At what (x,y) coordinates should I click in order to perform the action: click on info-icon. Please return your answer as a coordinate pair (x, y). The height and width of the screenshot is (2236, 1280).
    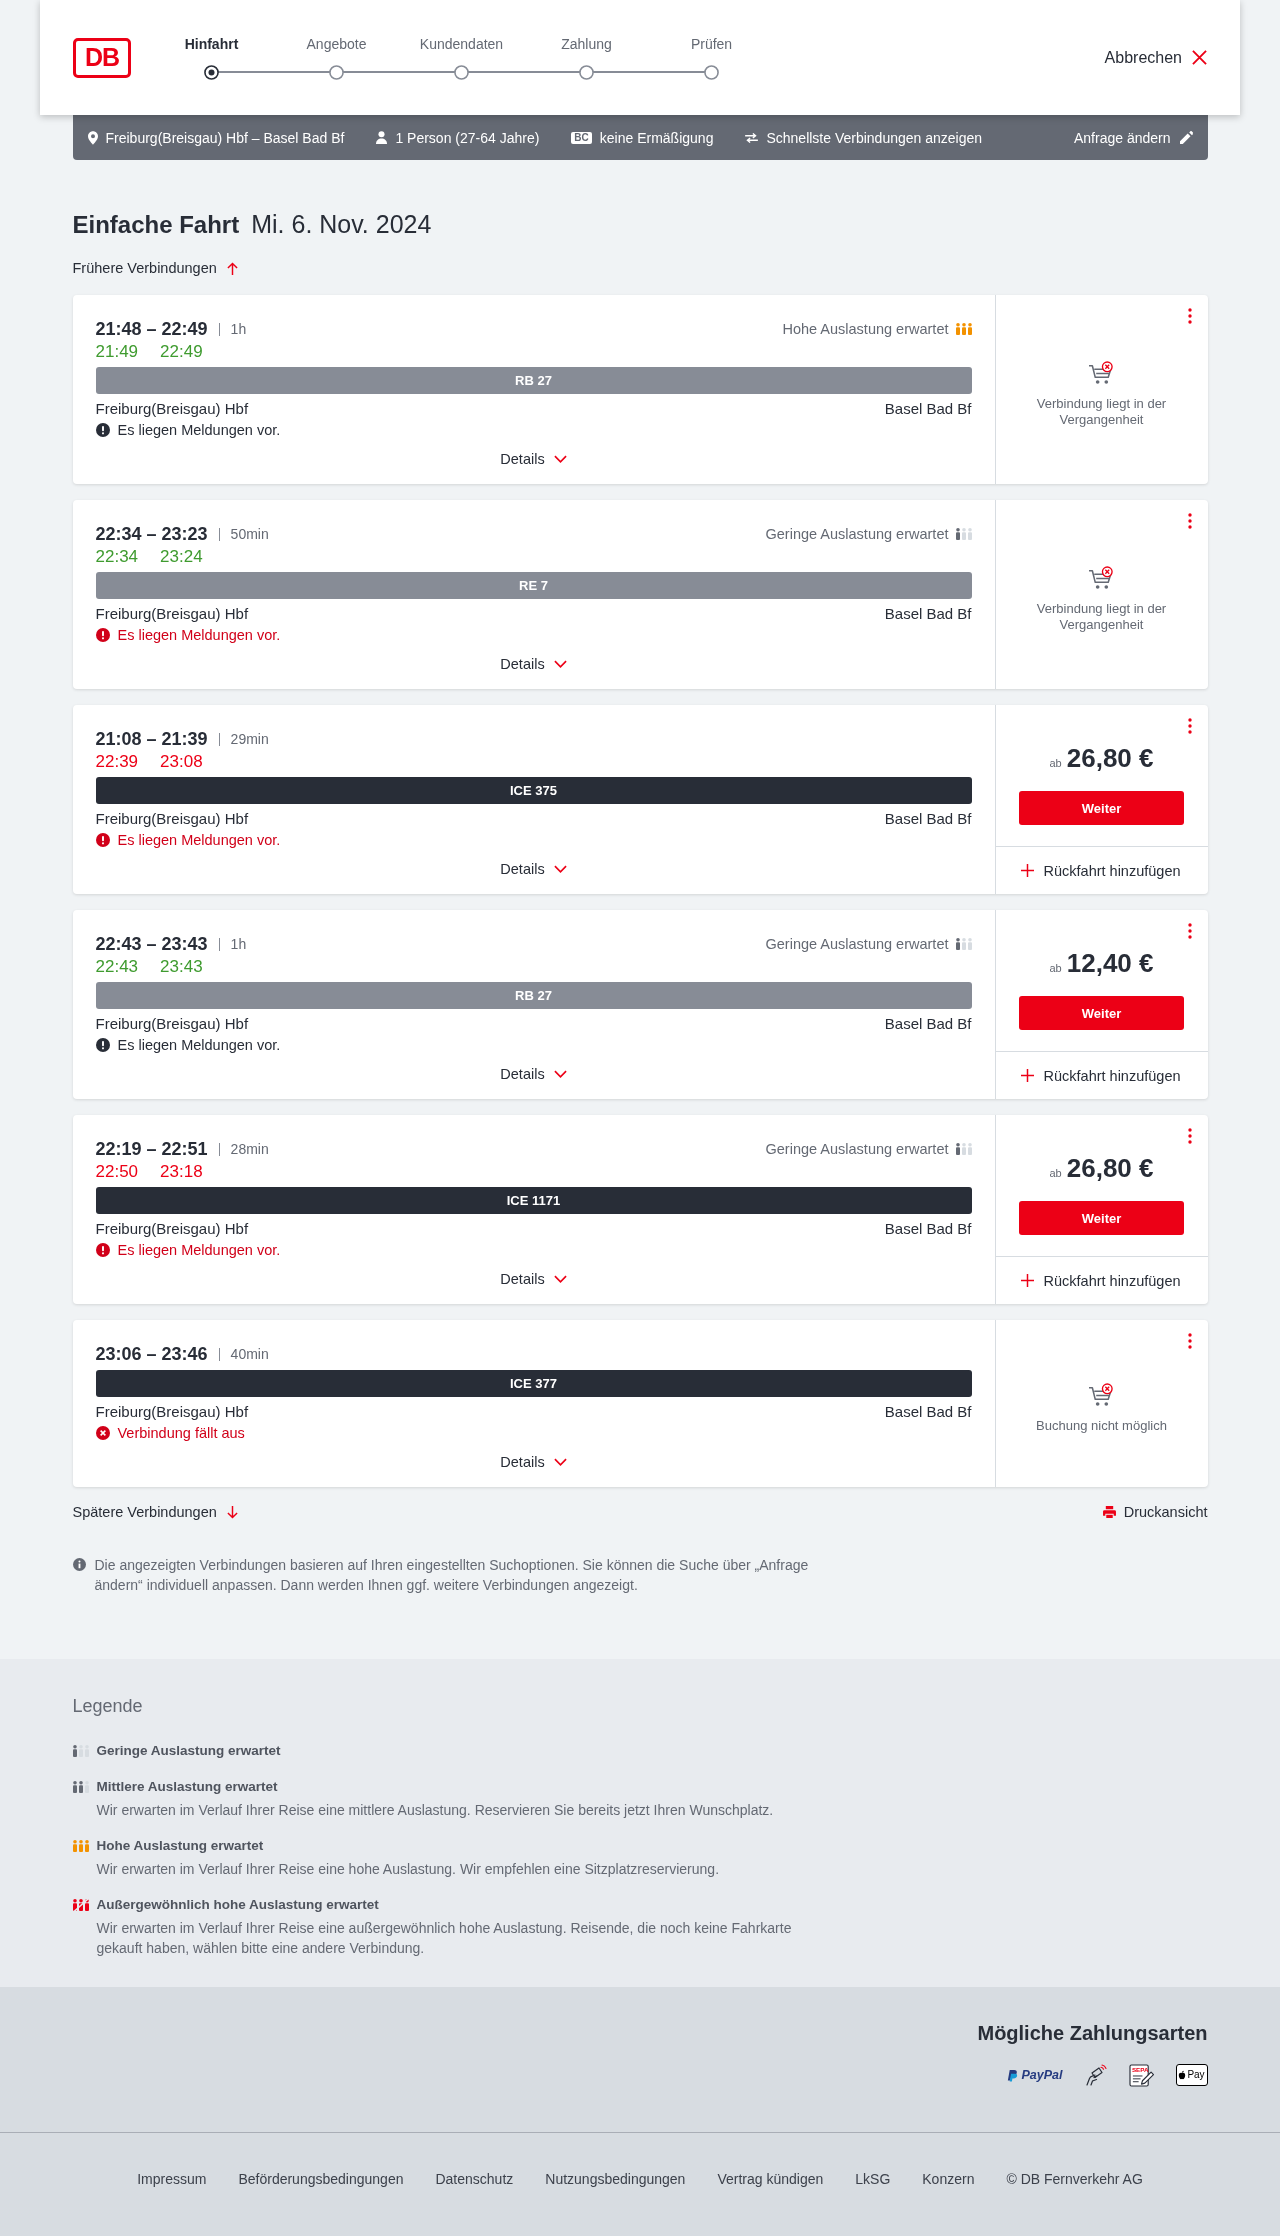
    Looking at the image, I should click on (79, 1564).